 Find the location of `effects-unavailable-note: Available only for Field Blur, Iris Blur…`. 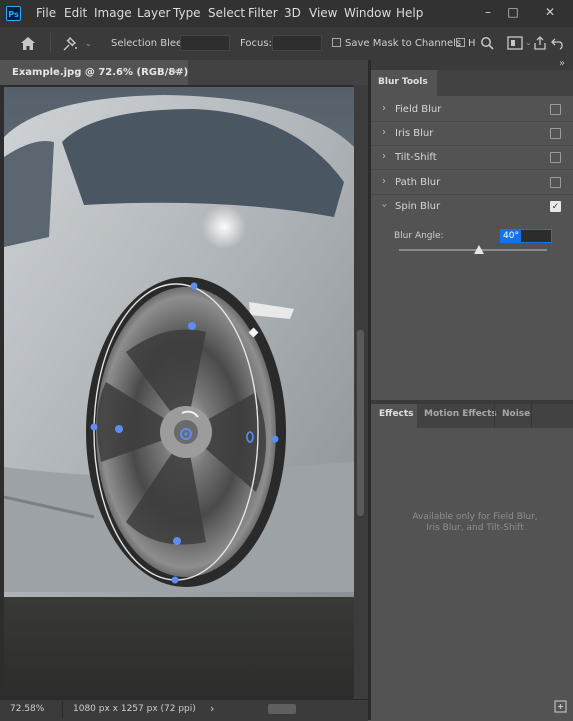

effects-unavailable-note: Available only for Field Blur, Iris Blur… is located at coordinates (475, 523).